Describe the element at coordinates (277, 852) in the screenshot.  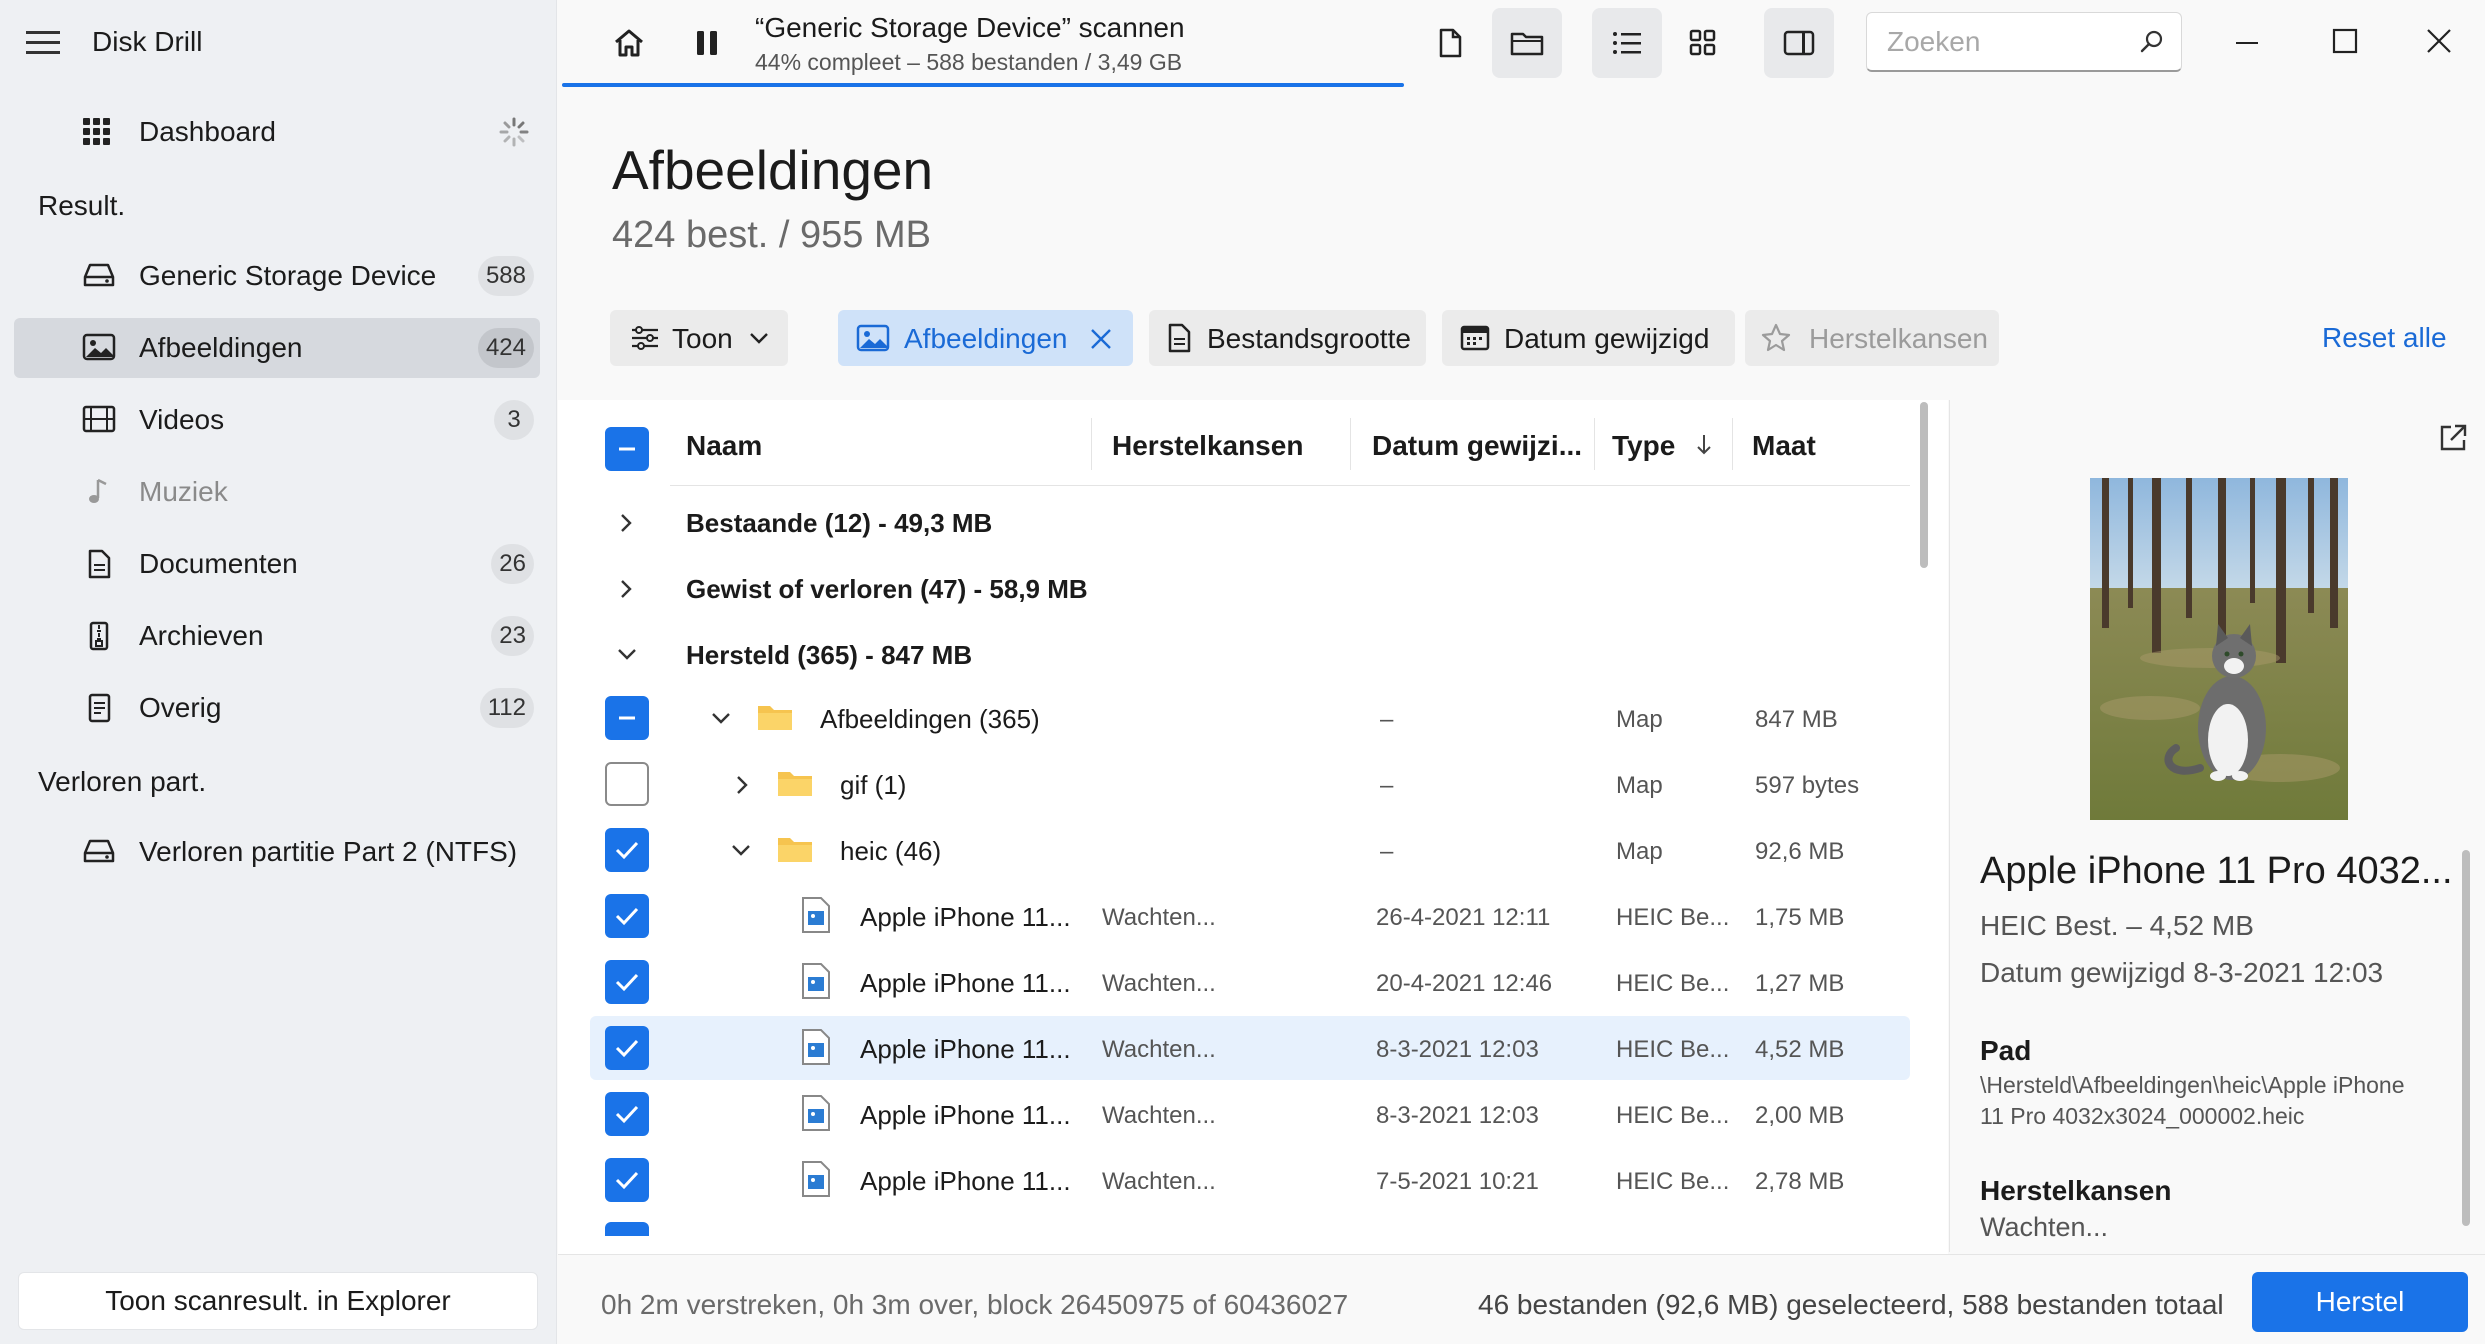
I see `sidebar-item-lost-partition: Verloren partitie Part 2 (NTFS)` at that location.